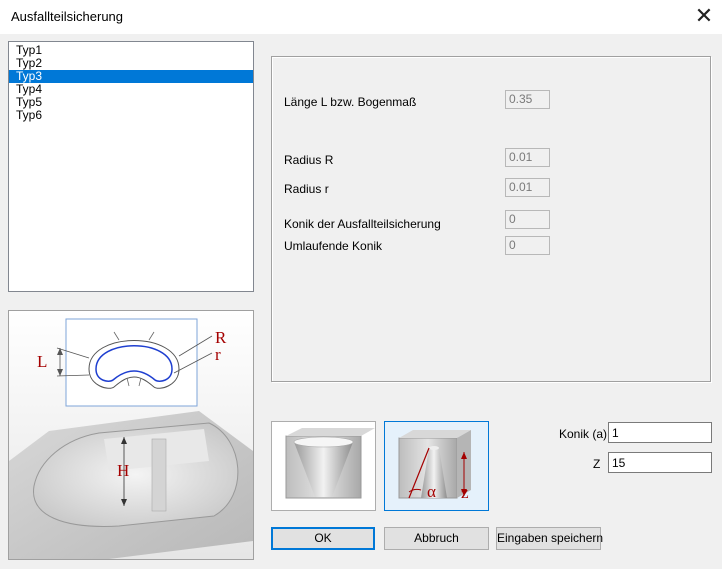  What do you see at coordinates (333, 246) in the screenshot?
I see `umlaufende-konik-label: Umlaufende Konik` at bounding box center [333, 246].